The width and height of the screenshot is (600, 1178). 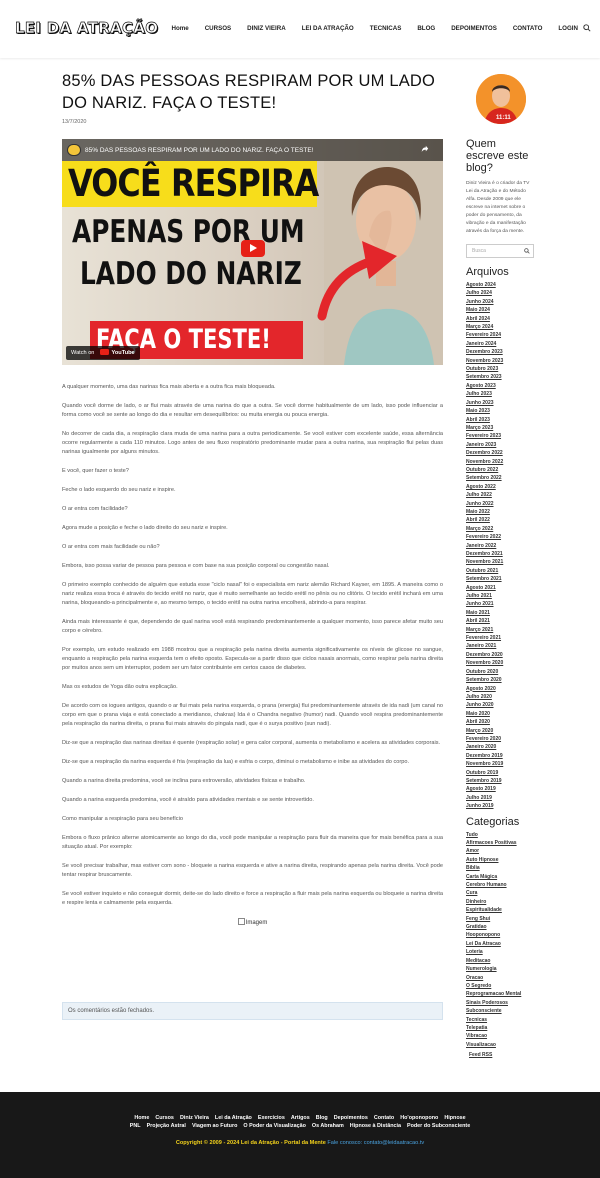 I want to click on footer-nav-link: Home, so click(x=141, y=1118).